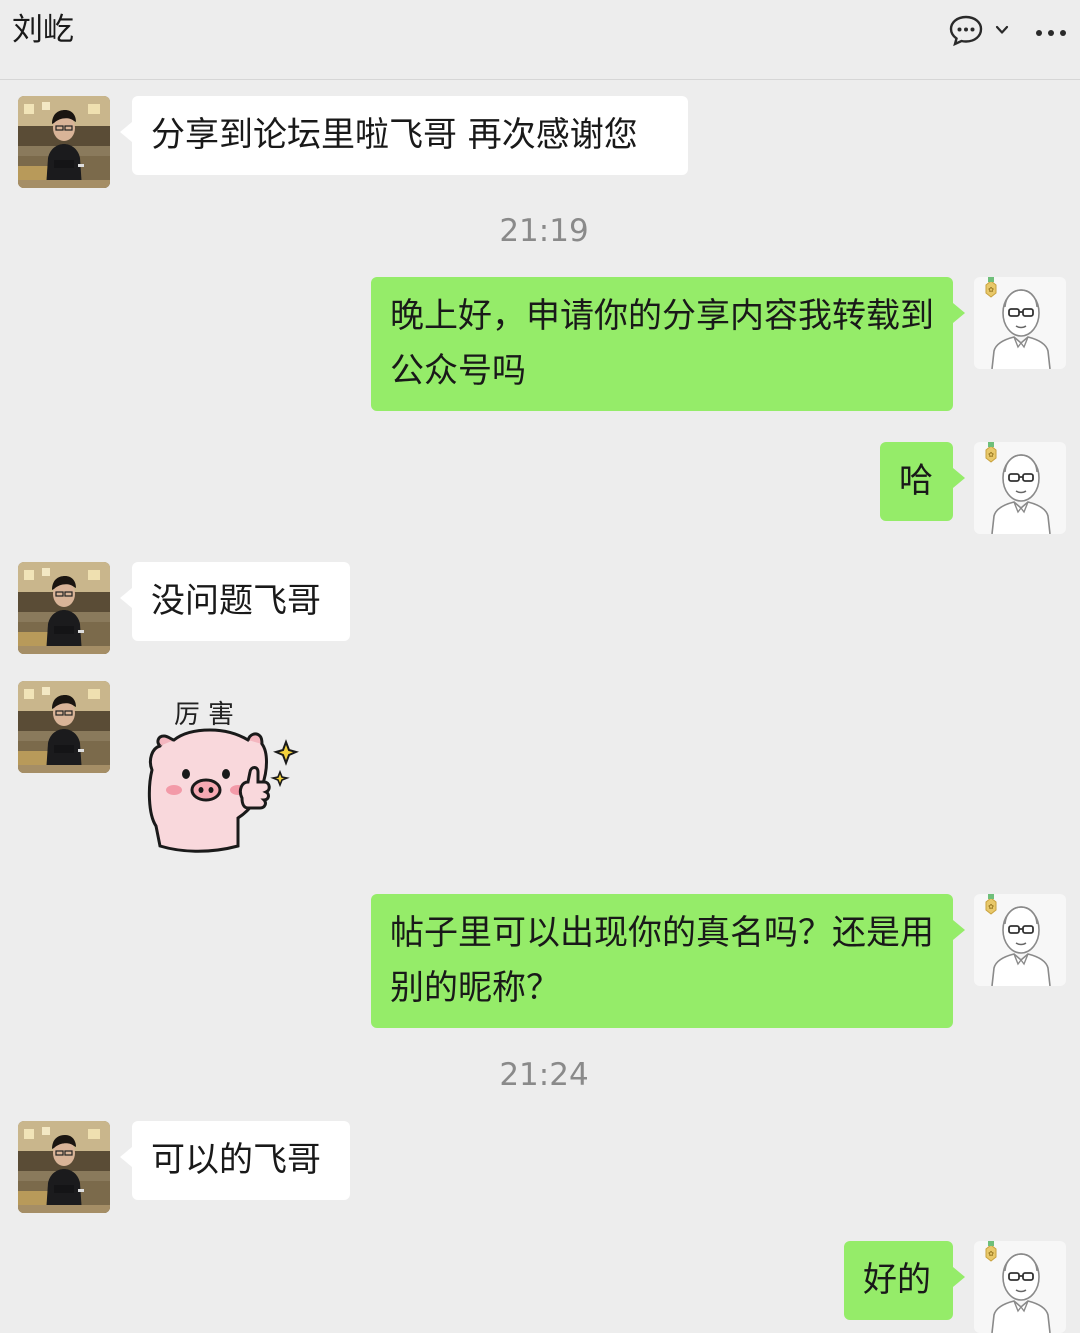 The width and height of the screenshot is (1080, 1333). I want to click on pig-thumbs-up-sticker: 厉害, so click(223, 771).